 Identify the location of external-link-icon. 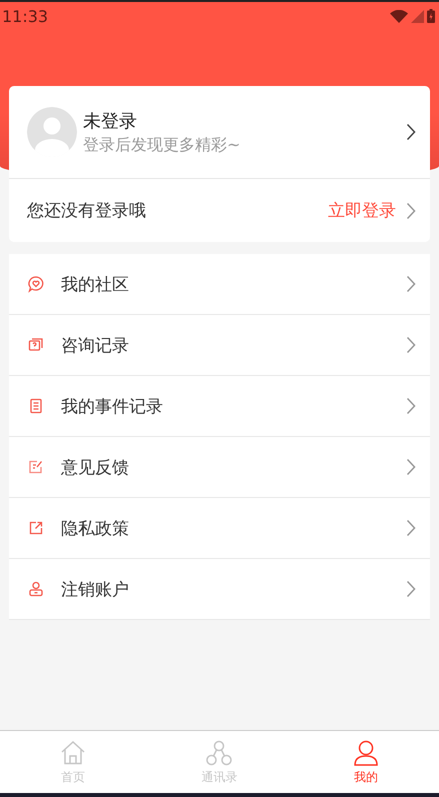
(36, 528).